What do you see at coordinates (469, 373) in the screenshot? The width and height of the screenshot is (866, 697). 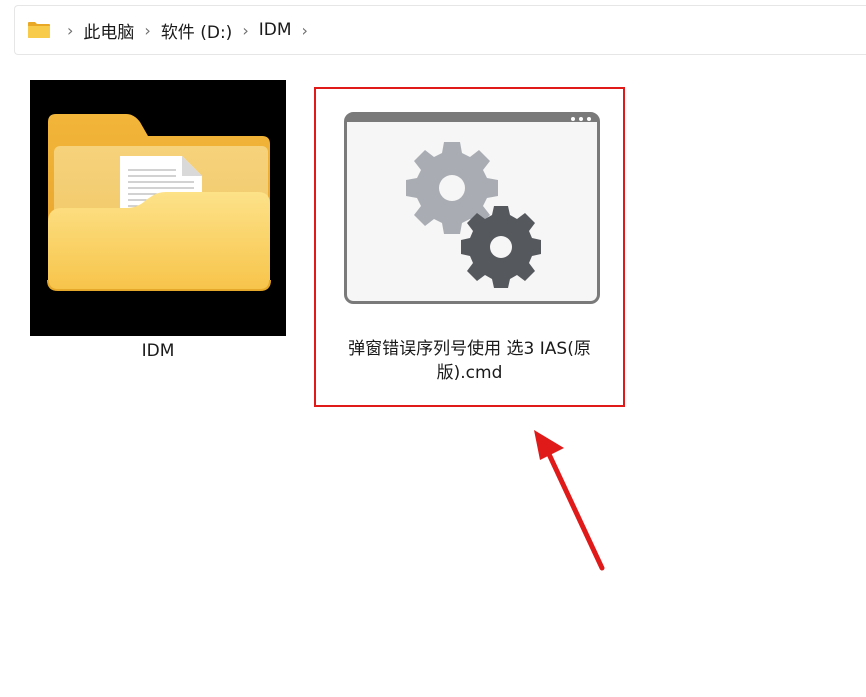 I see `file-name-line-2: 版).cmd` at bounding box center [469, 373].